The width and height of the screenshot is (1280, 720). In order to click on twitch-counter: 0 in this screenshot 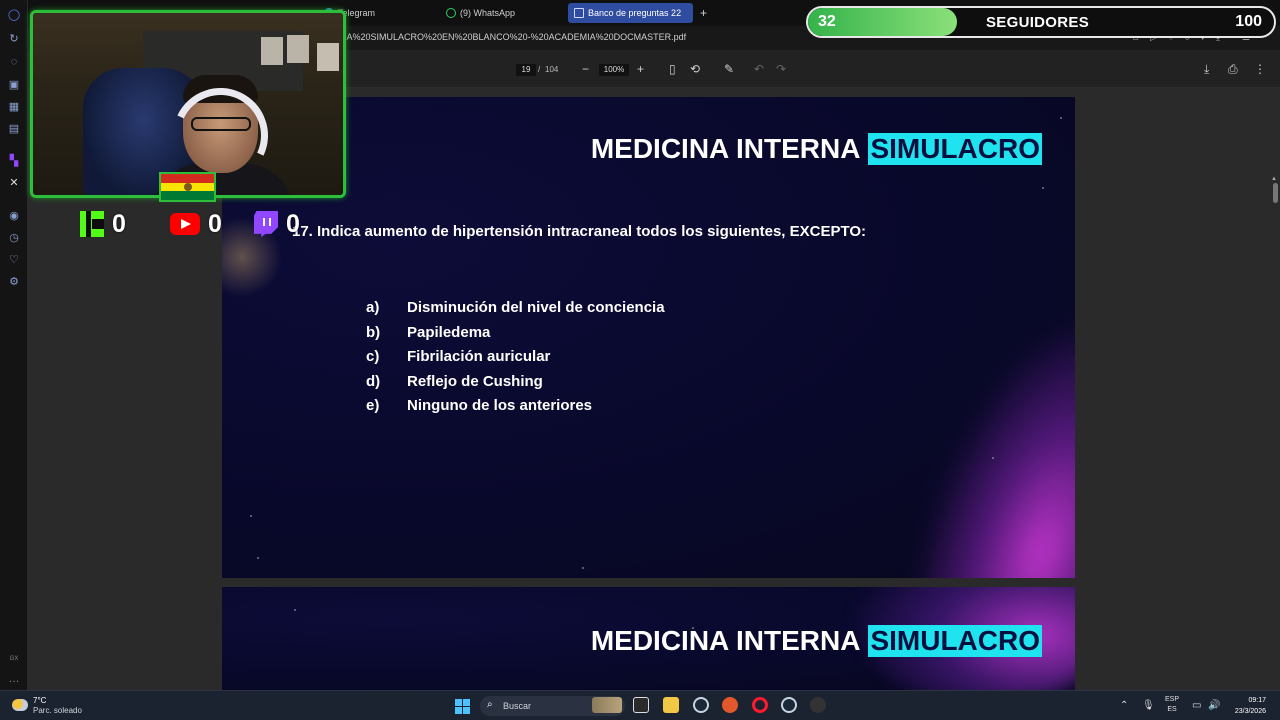, I will do `click(277, 224)`.